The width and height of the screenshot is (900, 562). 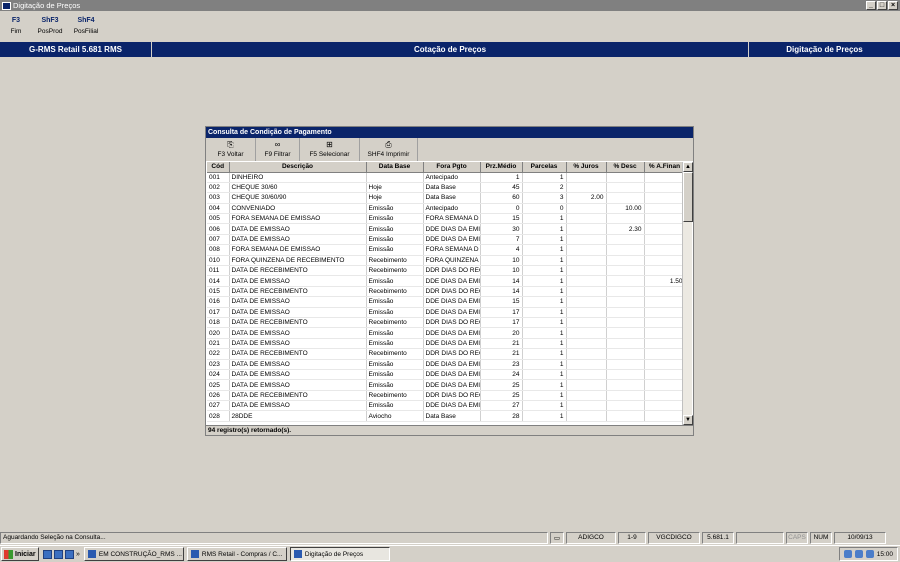 I want to click on column-header: Fora Pgto, so click(x=452, y=167).